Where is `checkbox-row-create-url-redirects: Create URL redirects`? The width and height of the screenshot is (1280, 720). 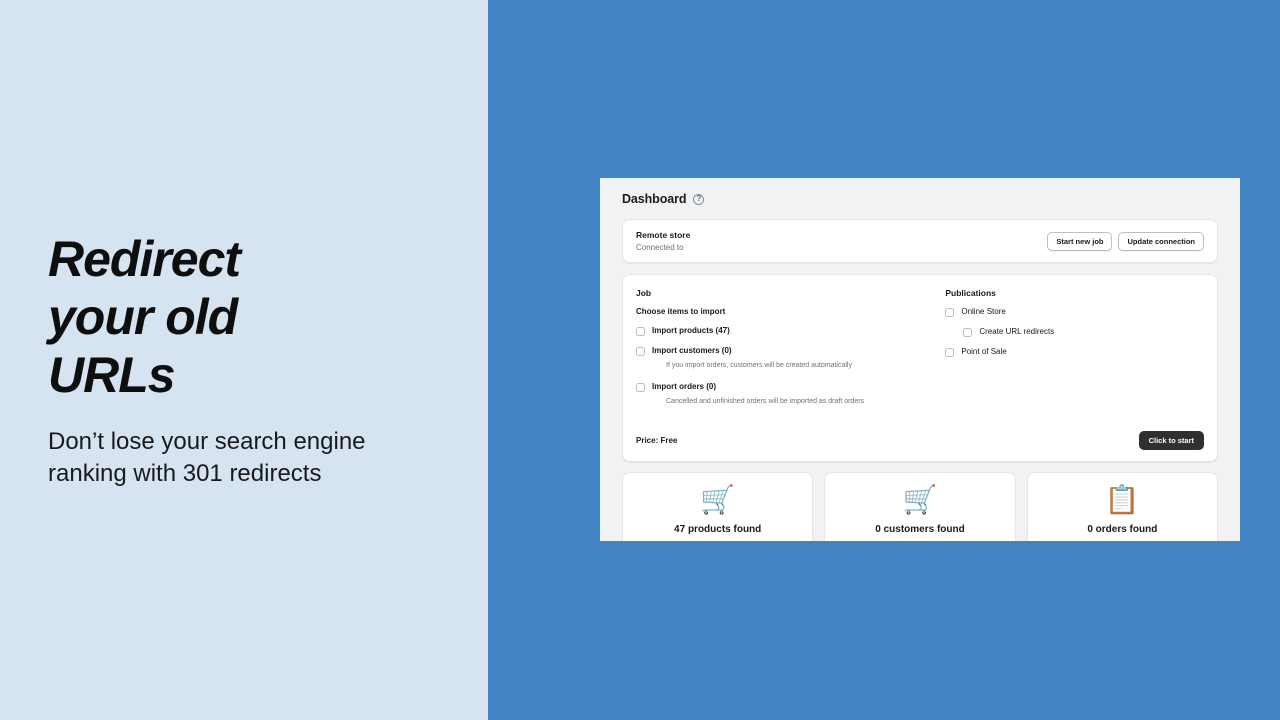
checkbox-row-create-url-redirects: Create URL redirects is located at coordinates (1083, 332).